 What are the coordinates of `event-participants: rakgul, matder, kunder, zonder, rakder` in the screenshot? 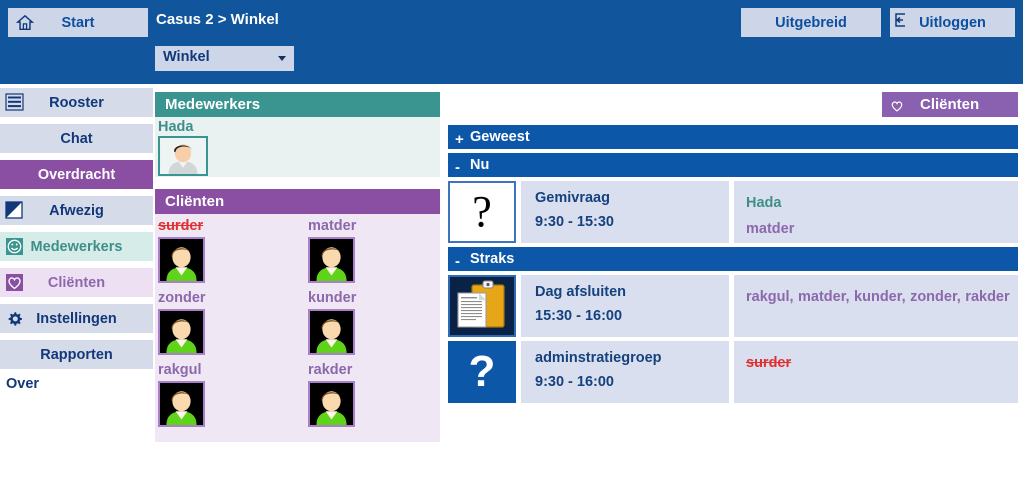 It's located at (876, 306).